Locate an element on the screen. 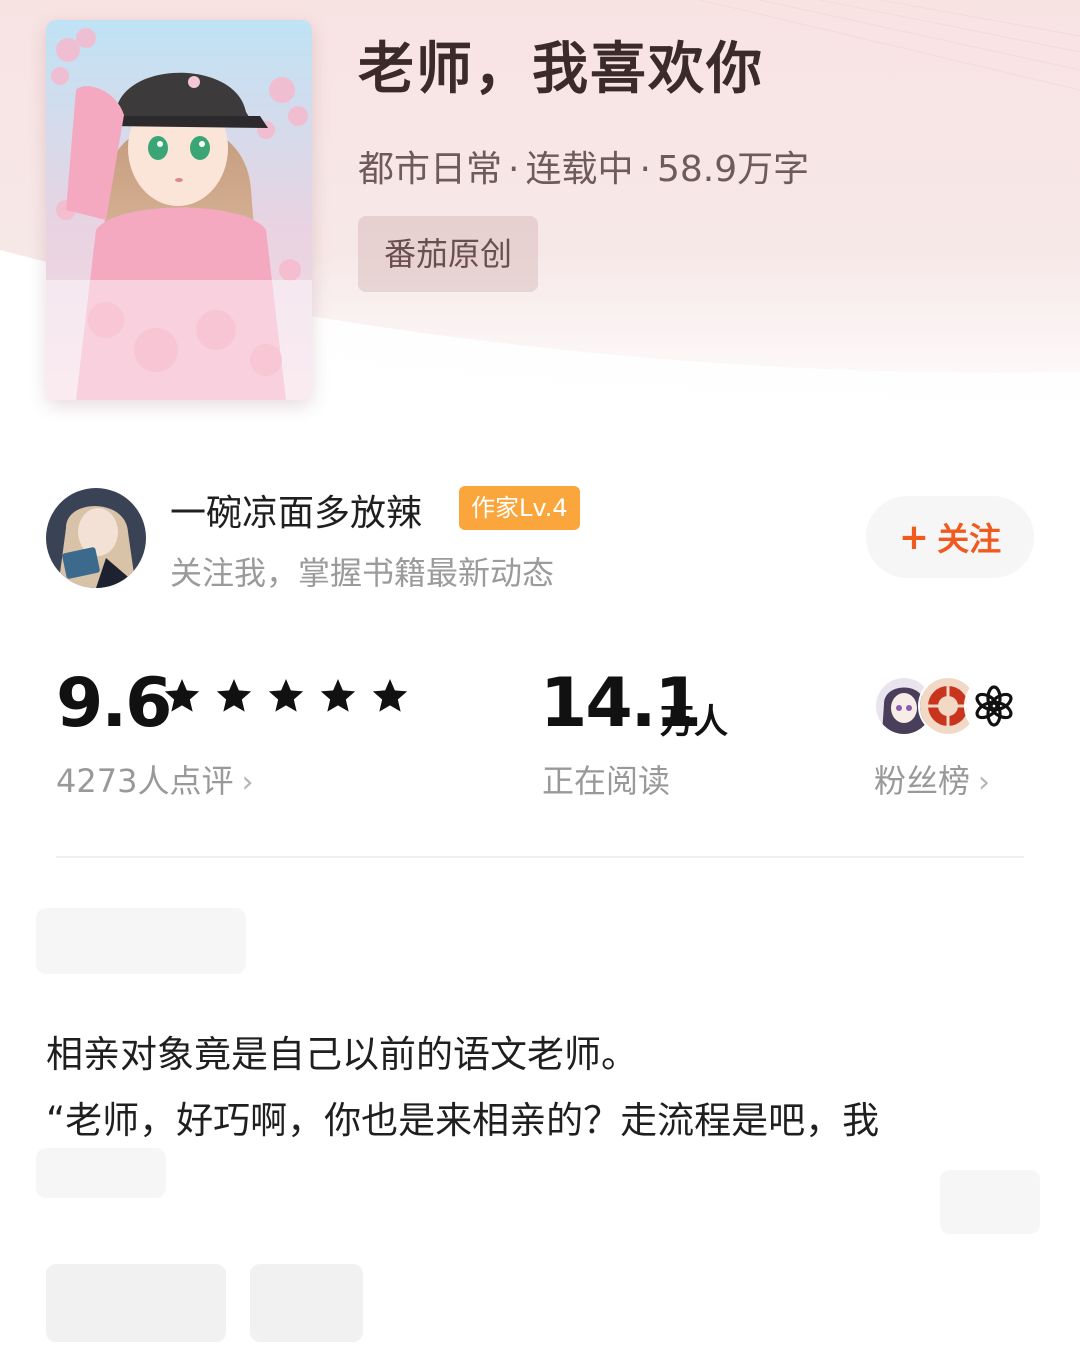 The width and height of the screenshot is (1080, 1362). rating-score: 9.6 is located at coordinates (114, 703).